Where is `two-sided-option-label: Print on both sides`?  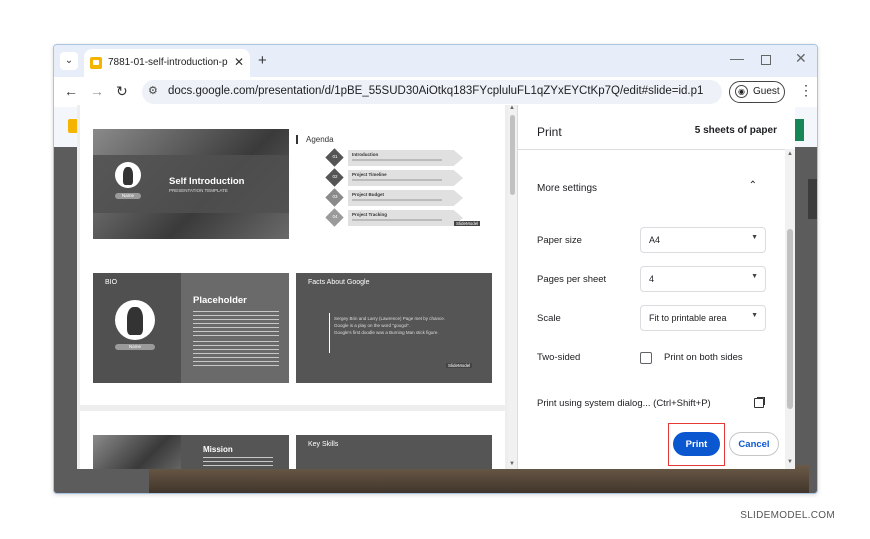 two-sided-option-label: Print on both sides is located at coordinates (703, 357).